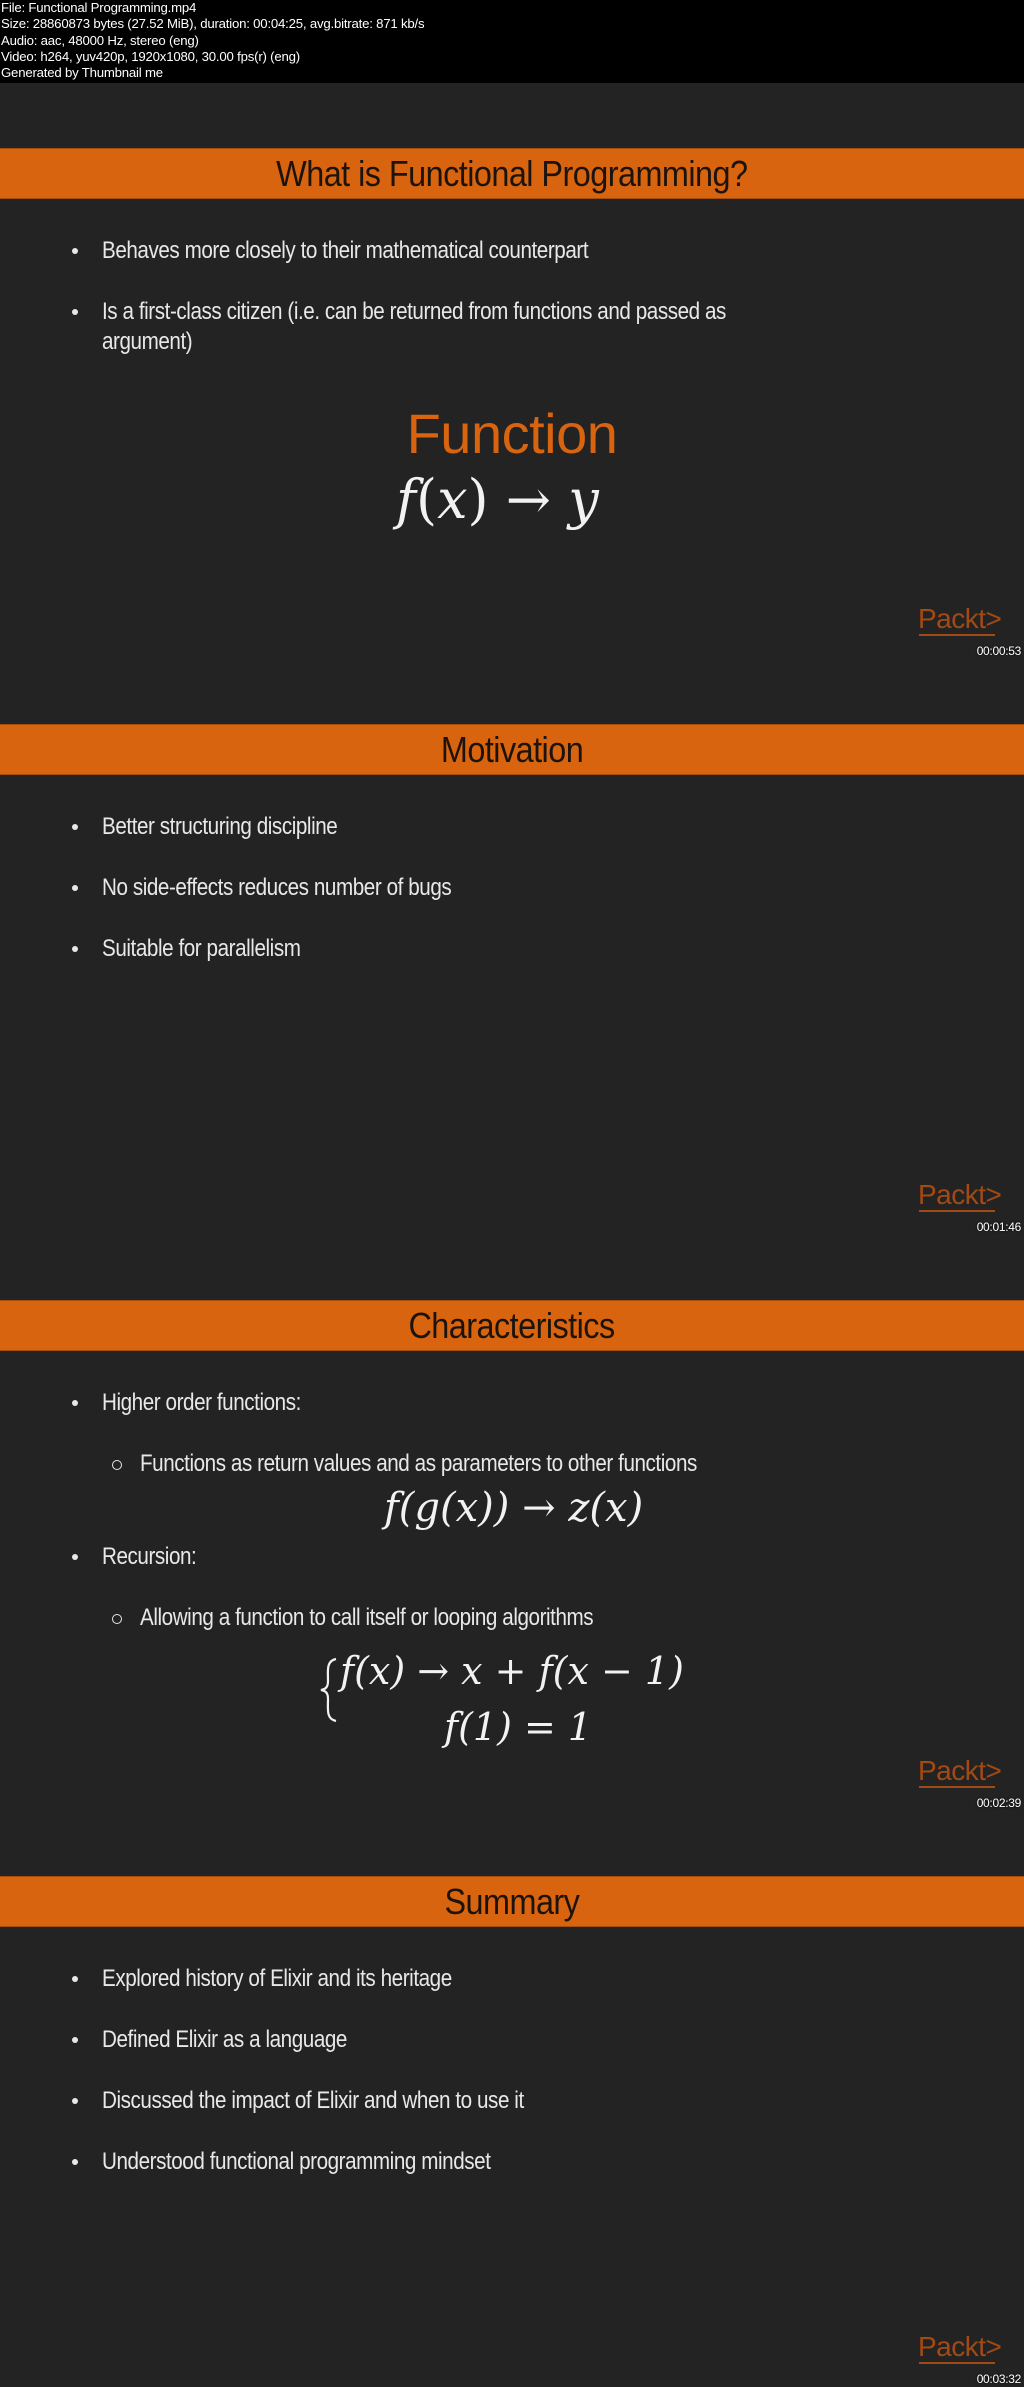 The height and width of the screenshot is (2387, 1024). What do you see at coordinates (999, 2379) in the screenshot?
I see `timestamp: 00:03:32` at bounding box center [999, 2379].